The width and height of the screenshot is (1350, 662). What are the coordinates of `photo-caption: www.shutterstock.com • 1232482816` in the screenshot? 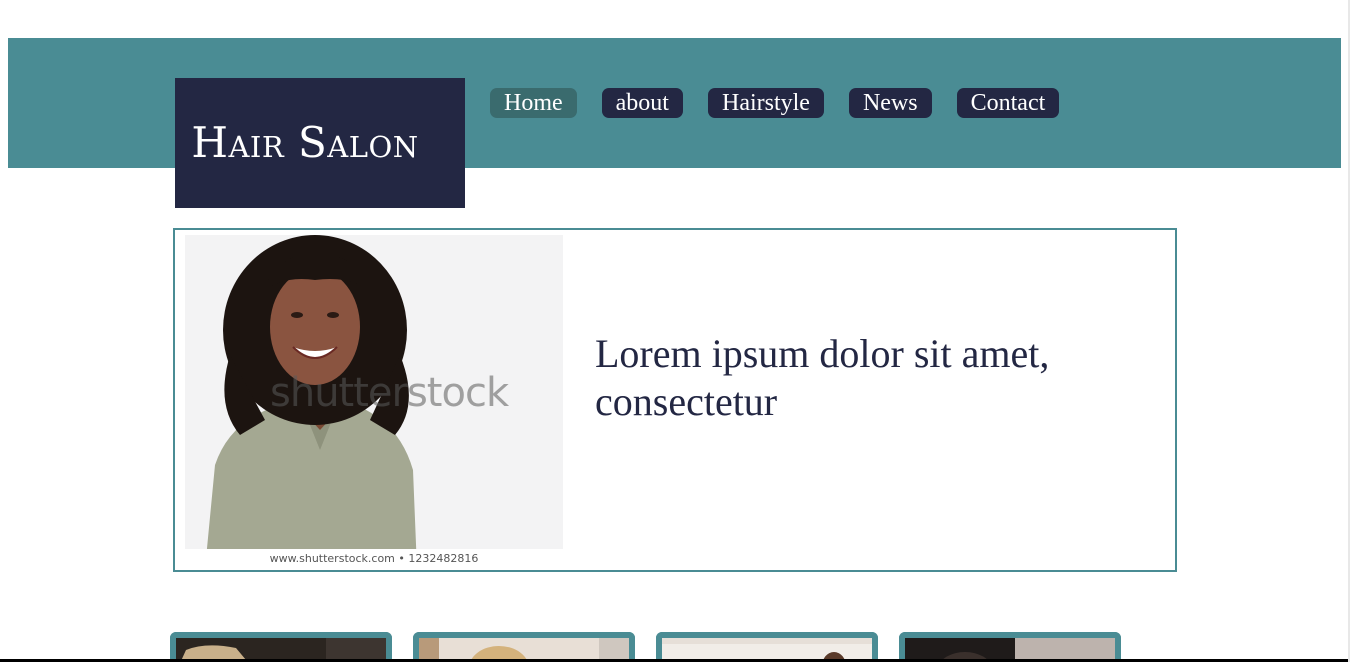 It's located at (374, 559).